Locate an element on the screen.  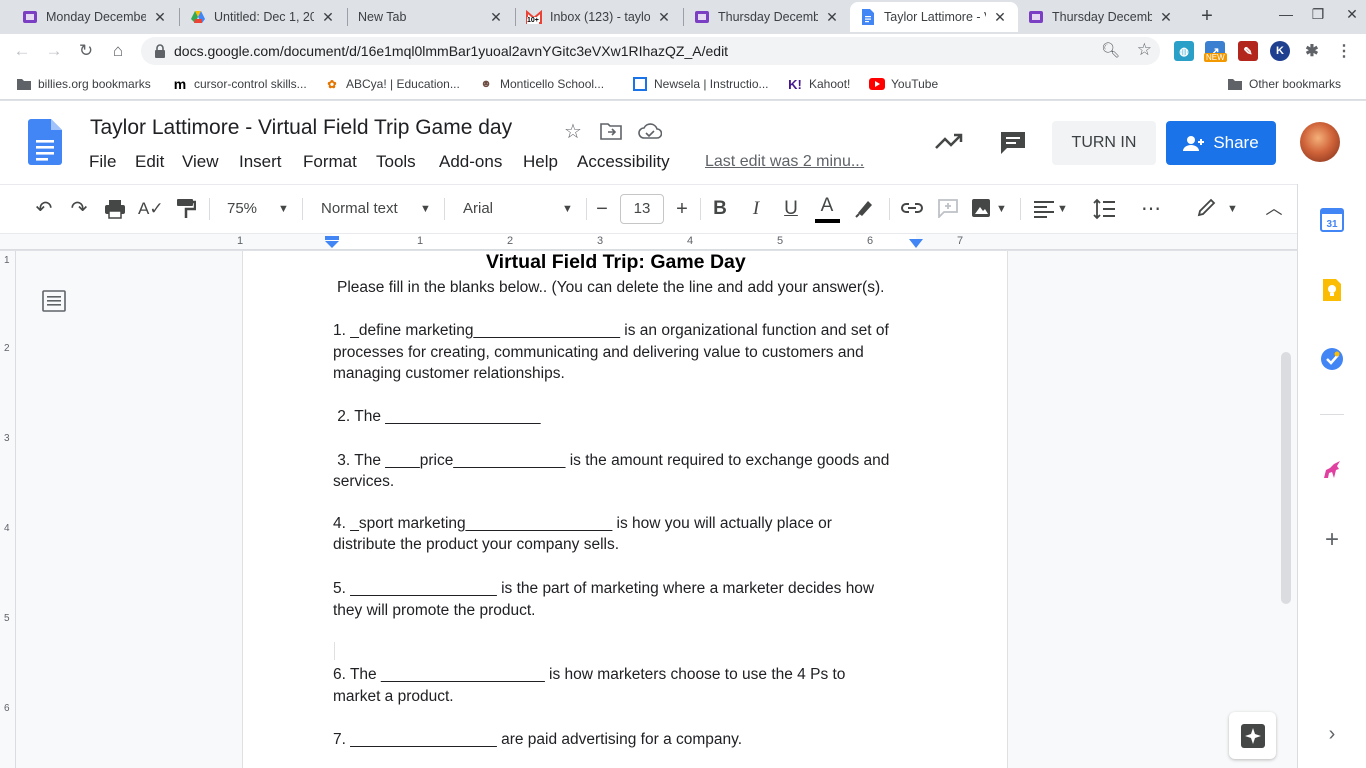
bookmark-kahoot: K! Kahoot! is located at coordinates (818, 84).